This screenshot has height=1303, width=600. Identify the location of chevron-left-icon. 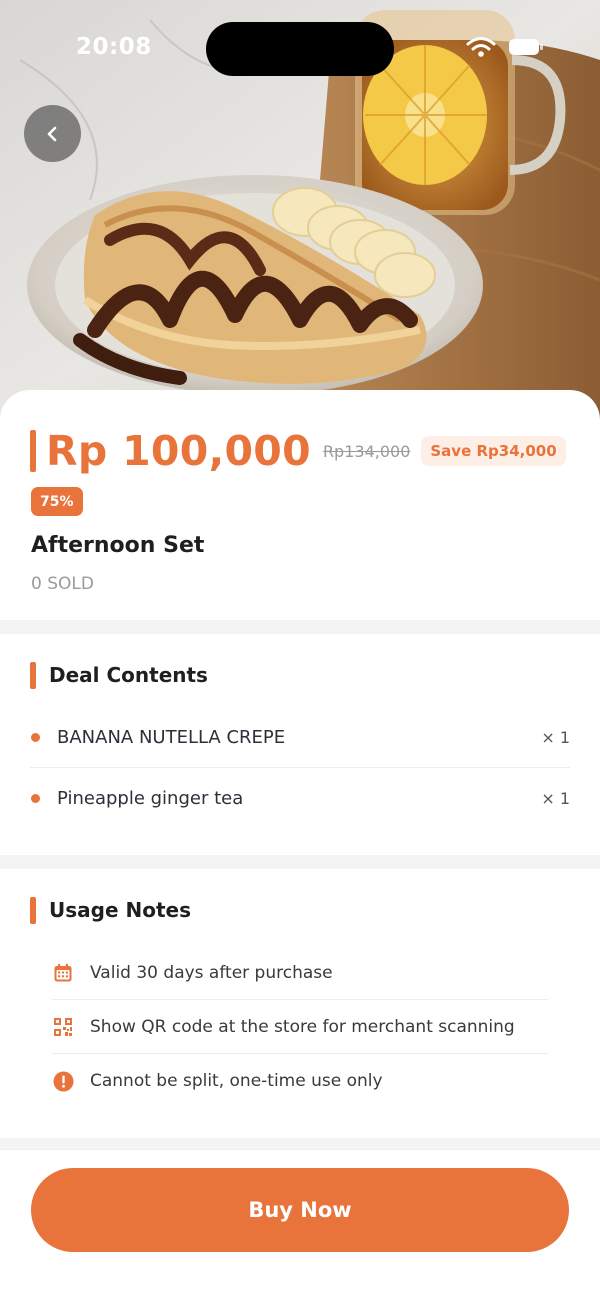
(51, 133).